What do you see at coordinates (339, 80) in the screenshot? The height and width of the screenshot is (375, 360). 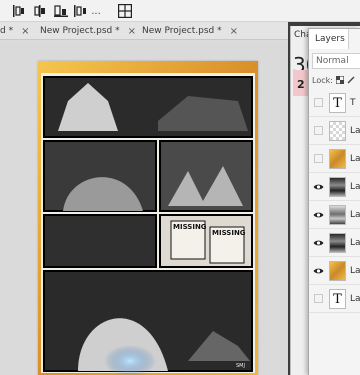 I see `lock-transparency-icon` at bounding box center [339, 80].